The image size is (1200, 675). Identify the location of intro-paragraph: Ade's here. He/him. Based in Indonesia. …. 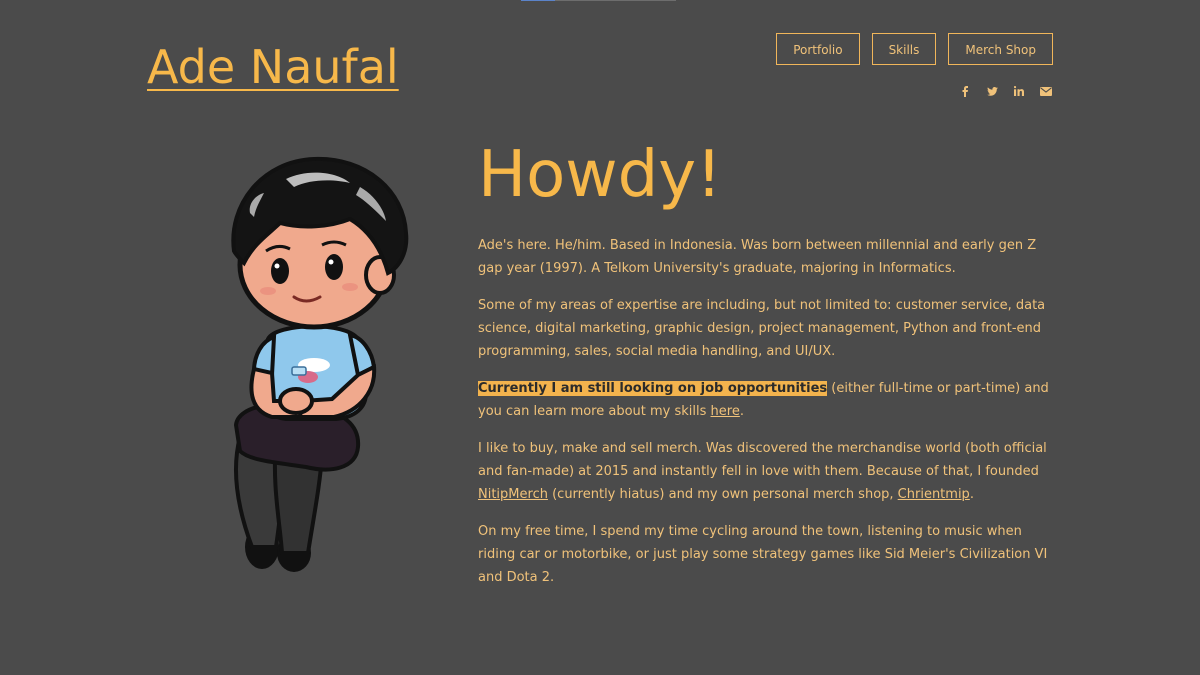
(757, 257).